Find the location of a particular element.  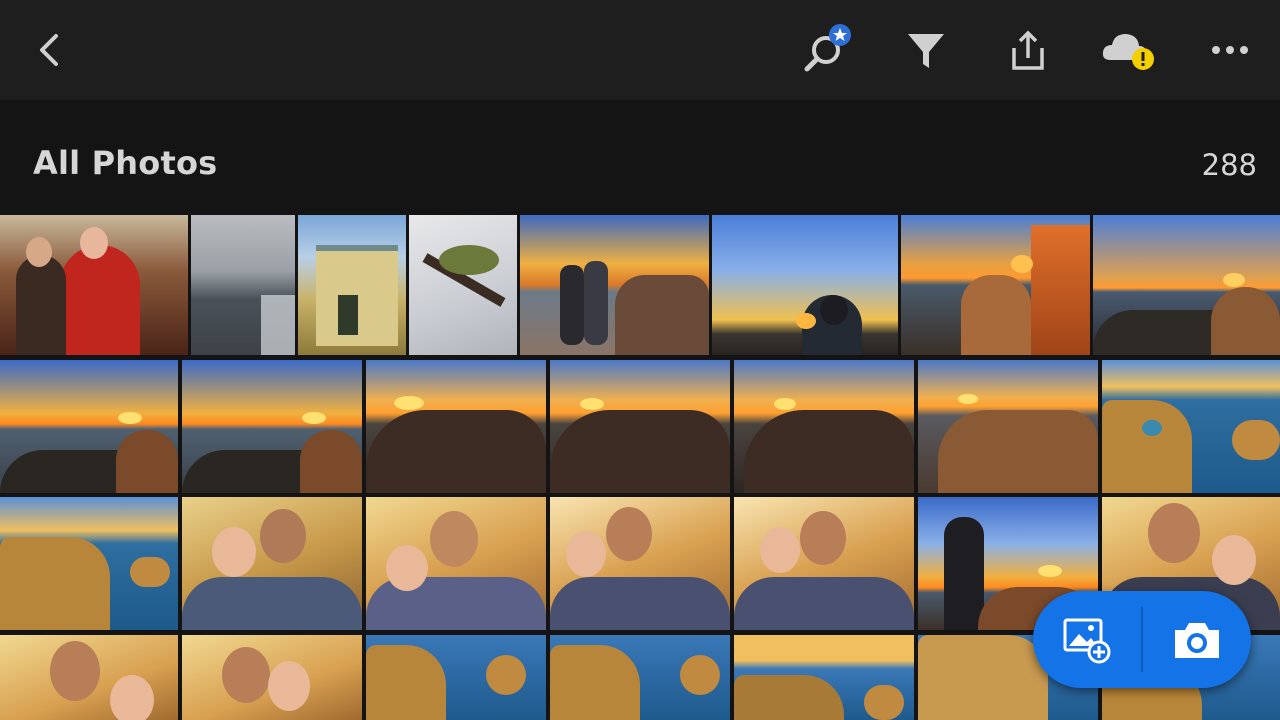

back-arrow-icon is located at coordinates (49, 50).